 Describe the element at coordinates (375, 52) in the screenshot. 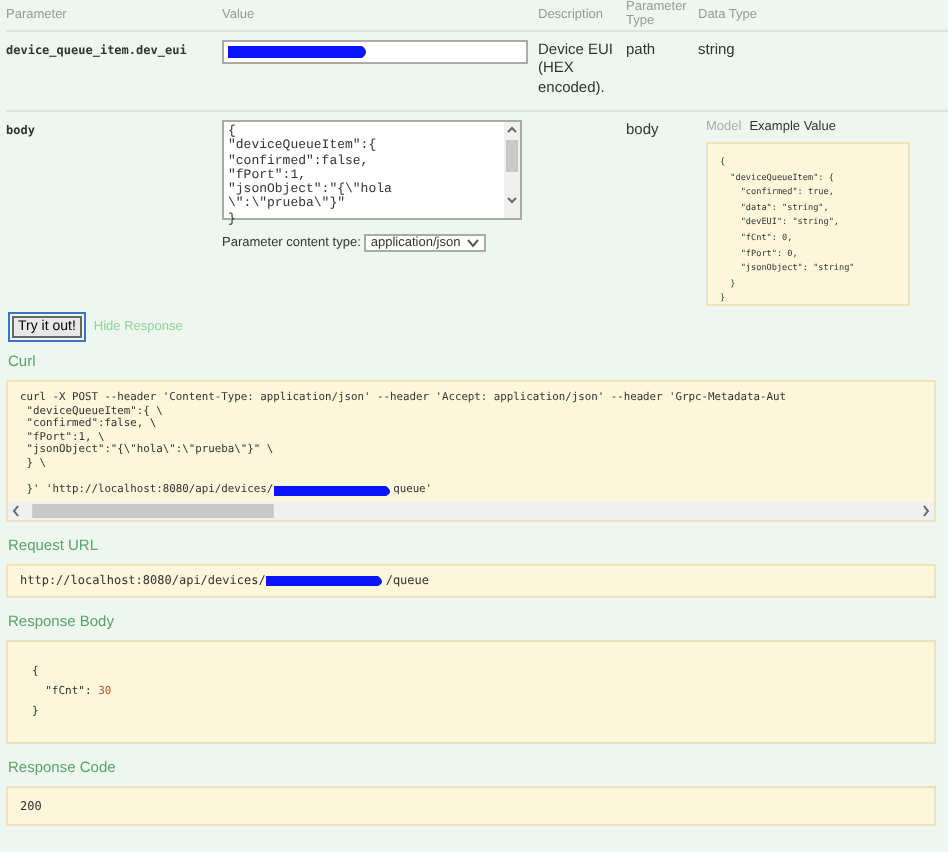

I see `value-input-field` at that location.